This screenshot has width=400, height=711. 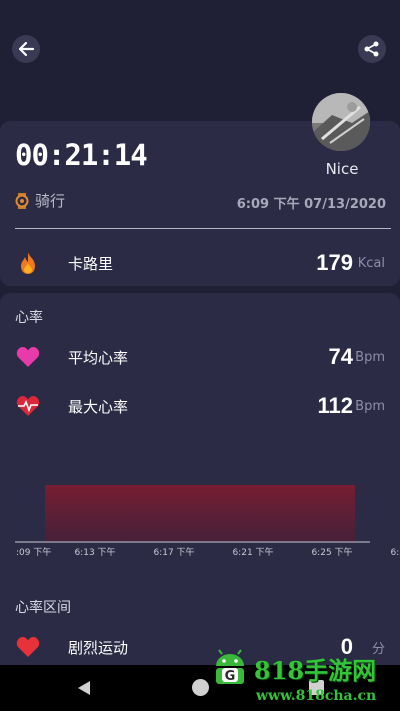 I want to click on avg-heart-rate-unit: Bpm, so click(x=370, y=357).